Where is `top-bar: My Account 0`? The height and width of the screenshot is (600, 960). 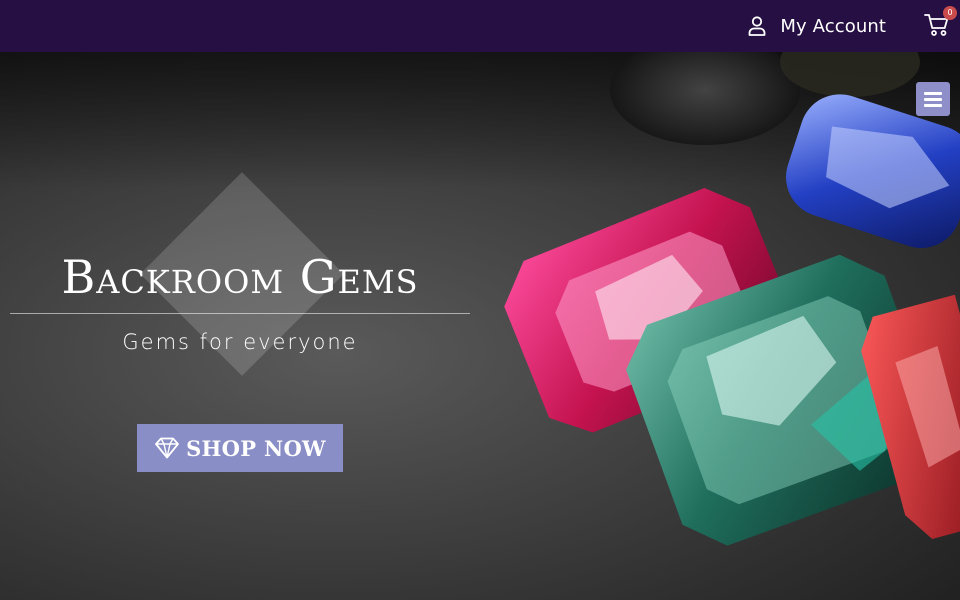
top-bar: My Account 0 is located at coordinates (480, 26).